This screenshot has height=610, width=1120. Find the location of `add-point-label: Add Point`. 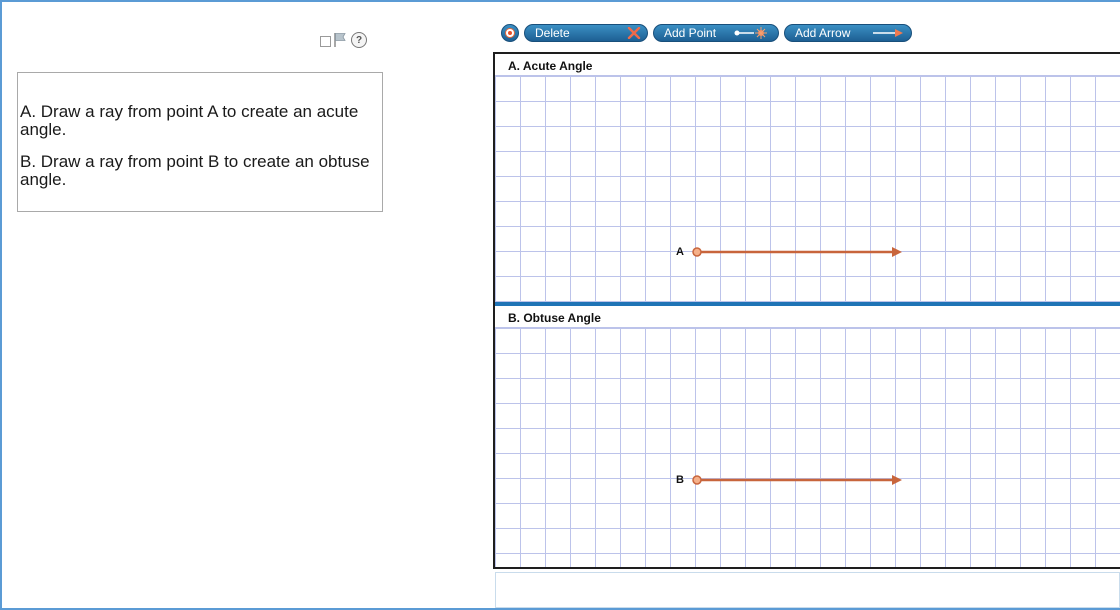

add-point-label: Add Point is located at coordinates (690, 33).